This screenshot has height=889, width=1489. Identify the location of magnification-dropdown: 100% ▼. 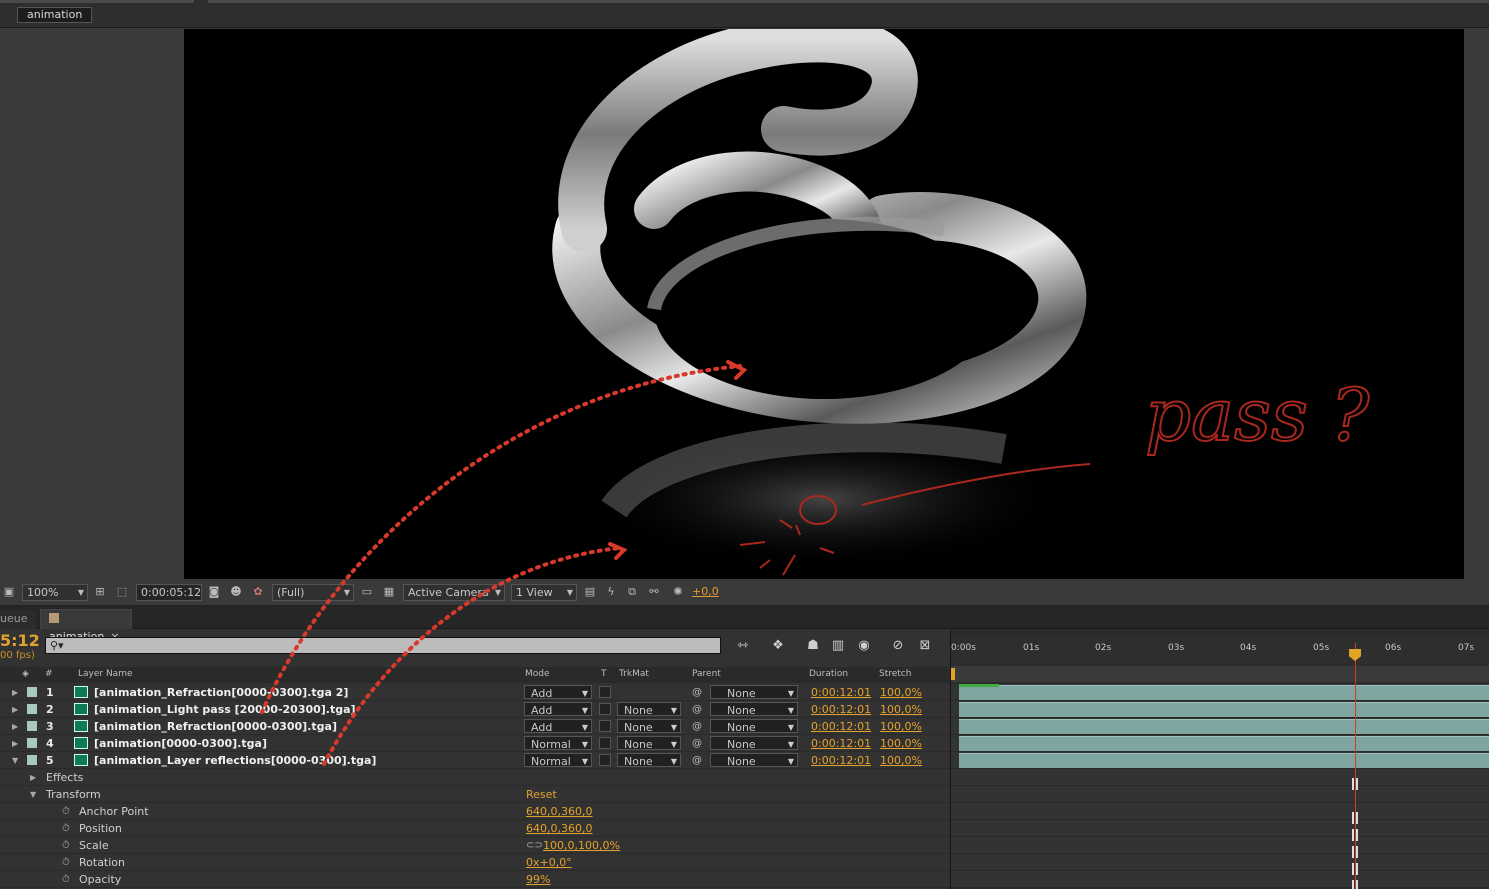
(55, 592).